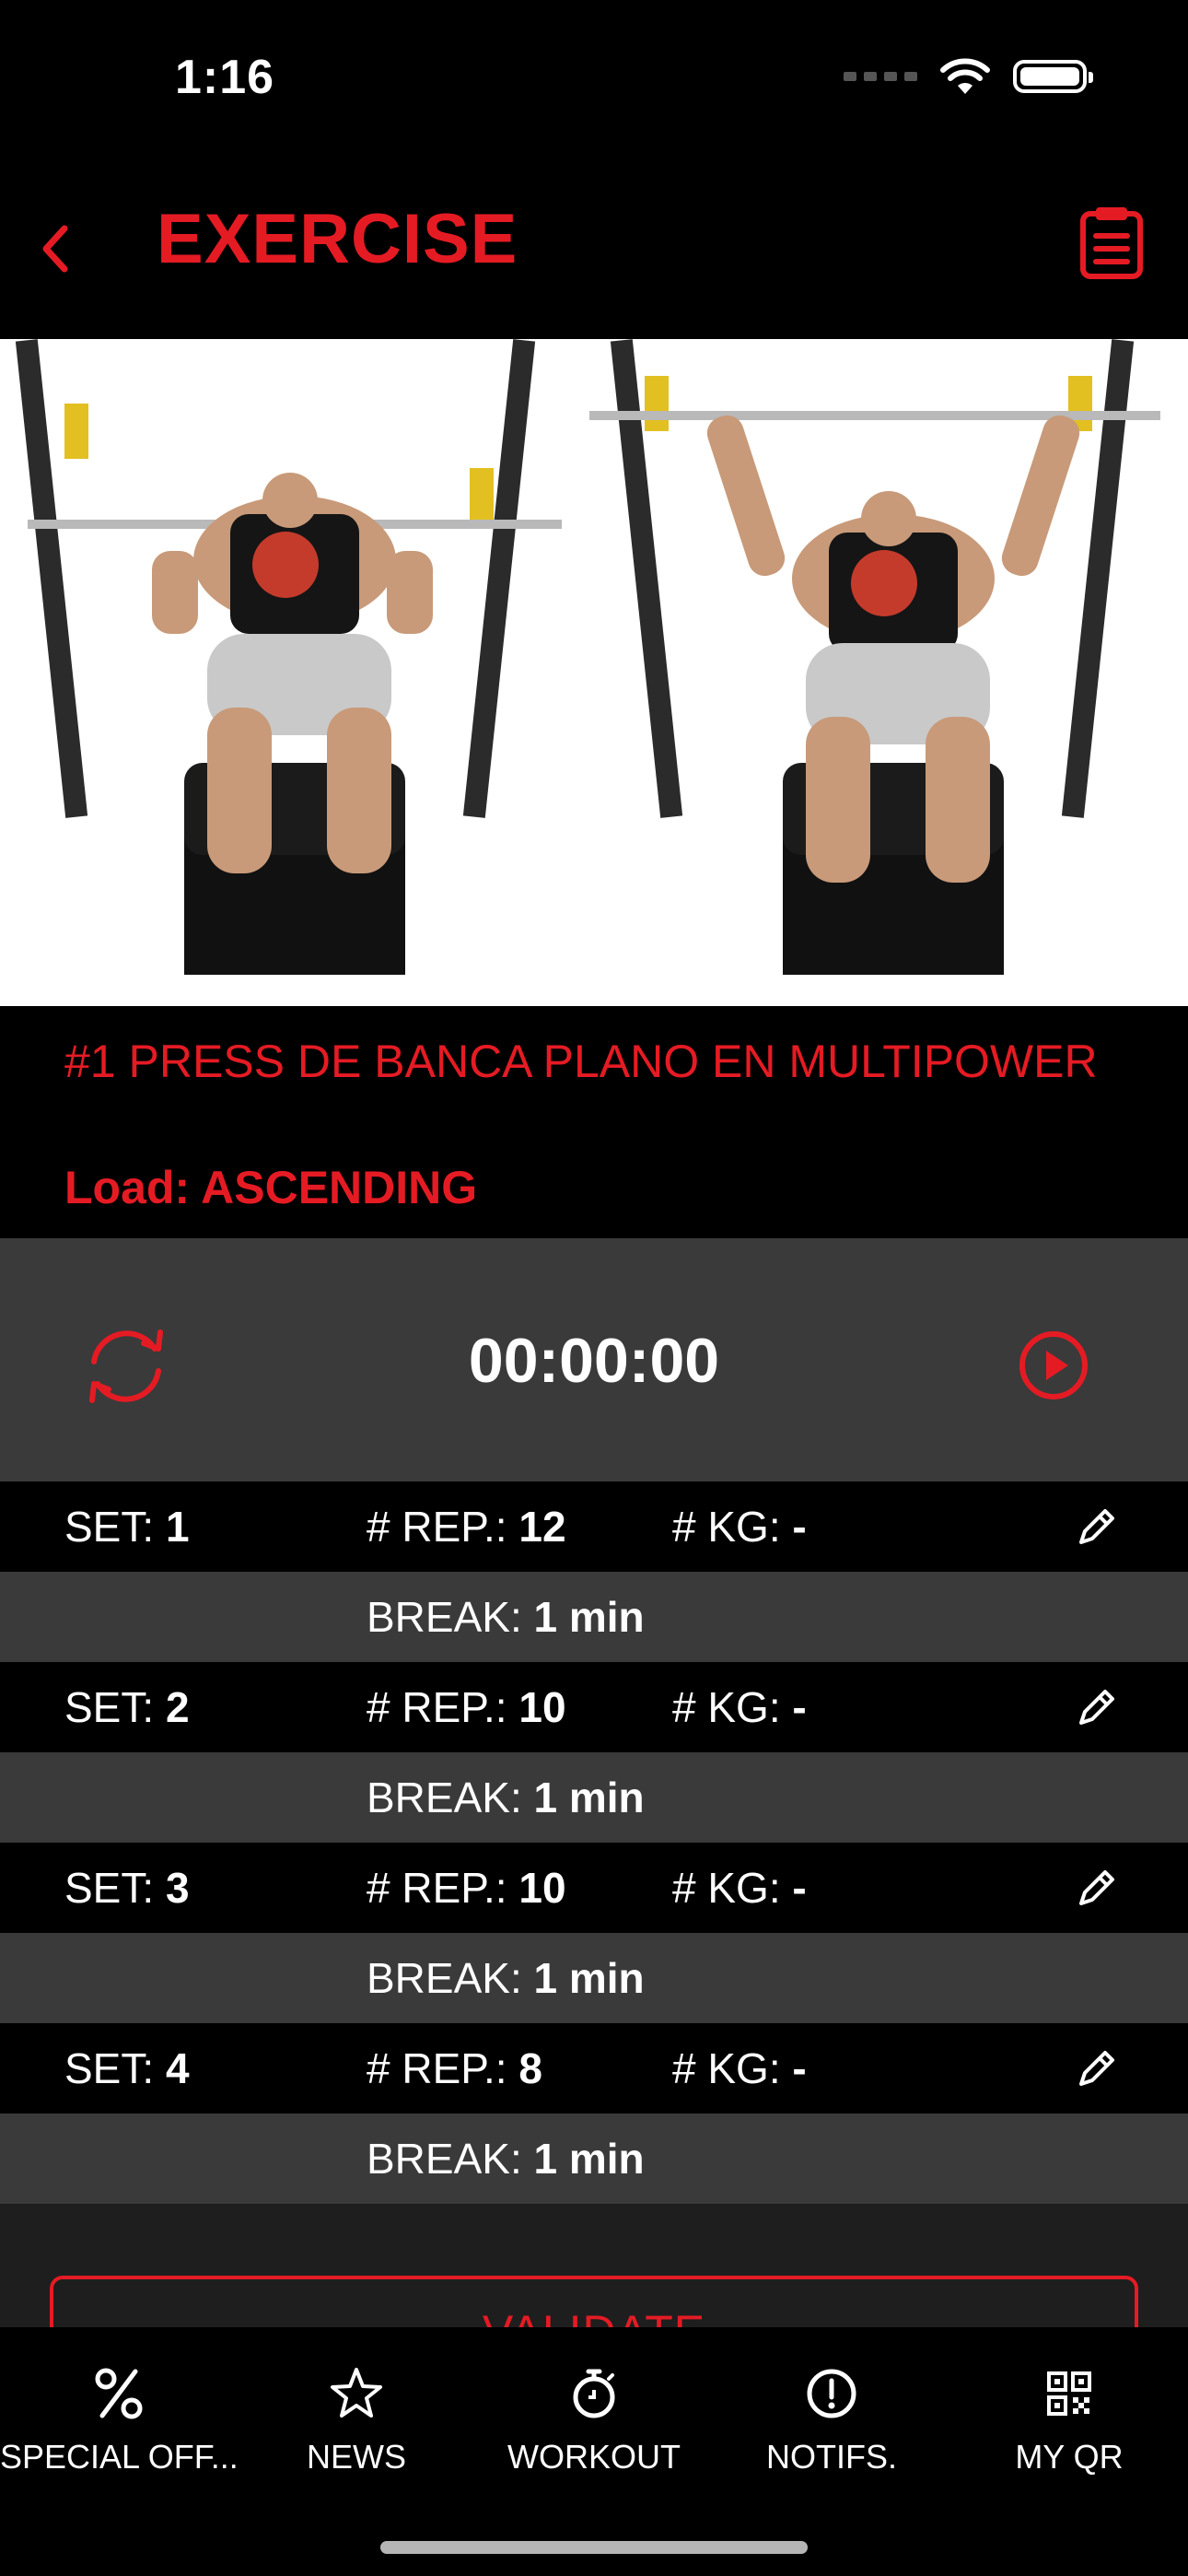  What do you see at coordinates (1053, 76) in the screenshot?
I see `battery-icon` at bounding box center [1053, 76].